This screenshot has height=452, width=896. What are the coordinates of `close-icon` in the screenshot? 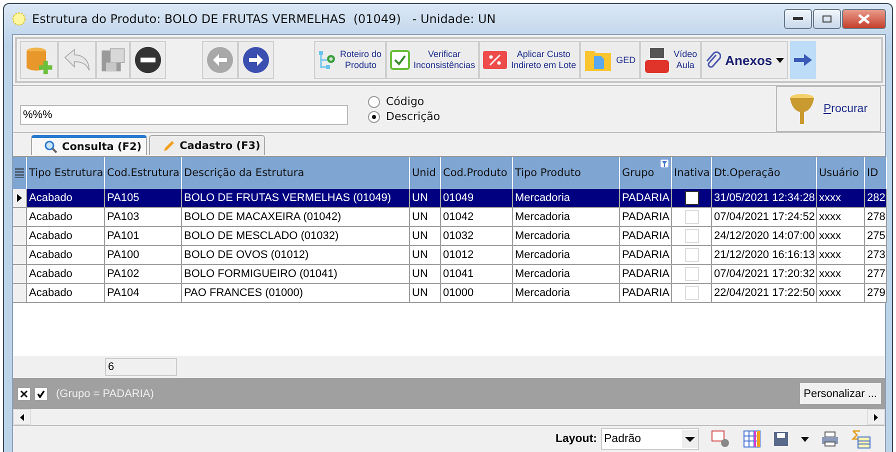 It's located at (864, 19).